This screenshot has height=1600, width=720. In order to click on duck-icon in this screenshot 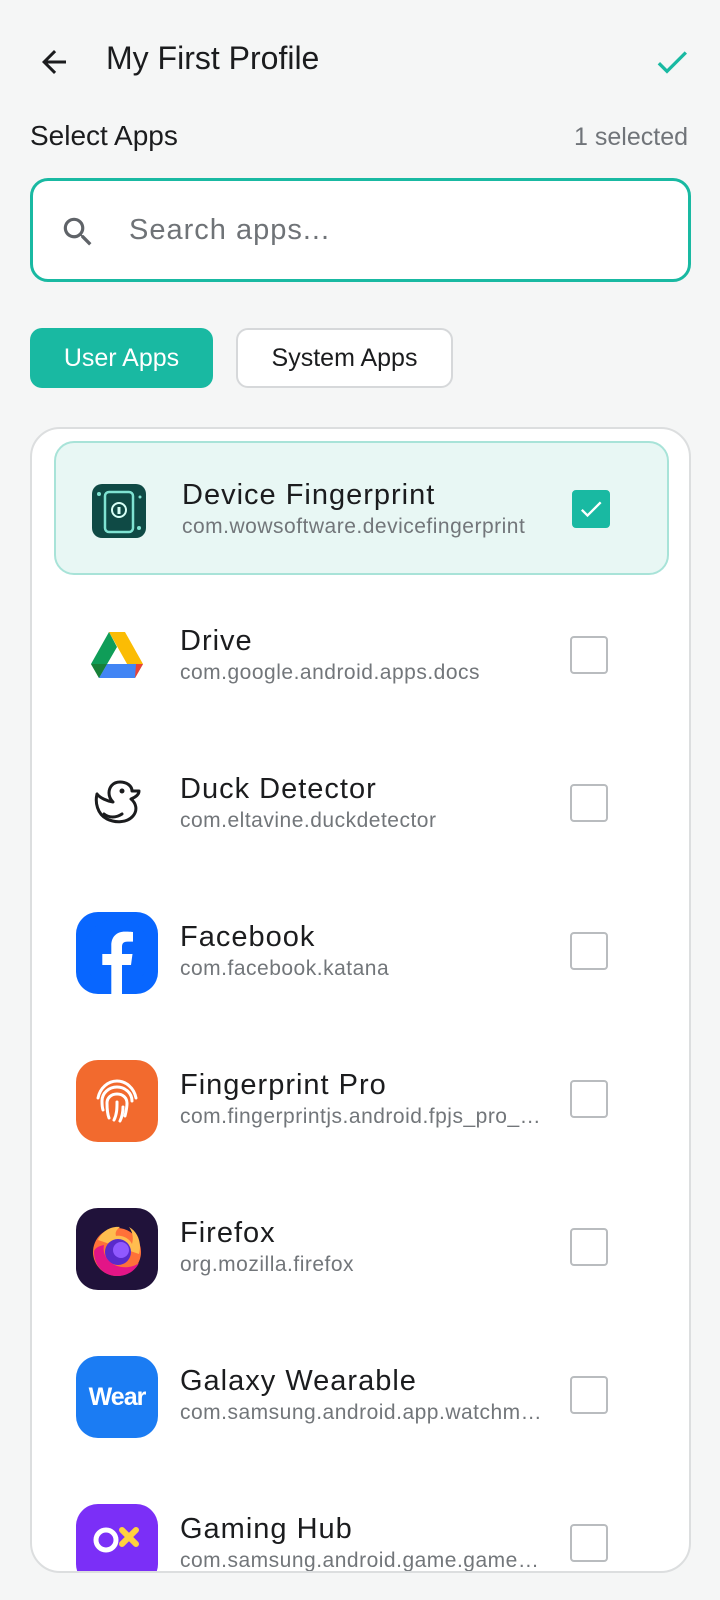, I will do `click(117, 805)`.